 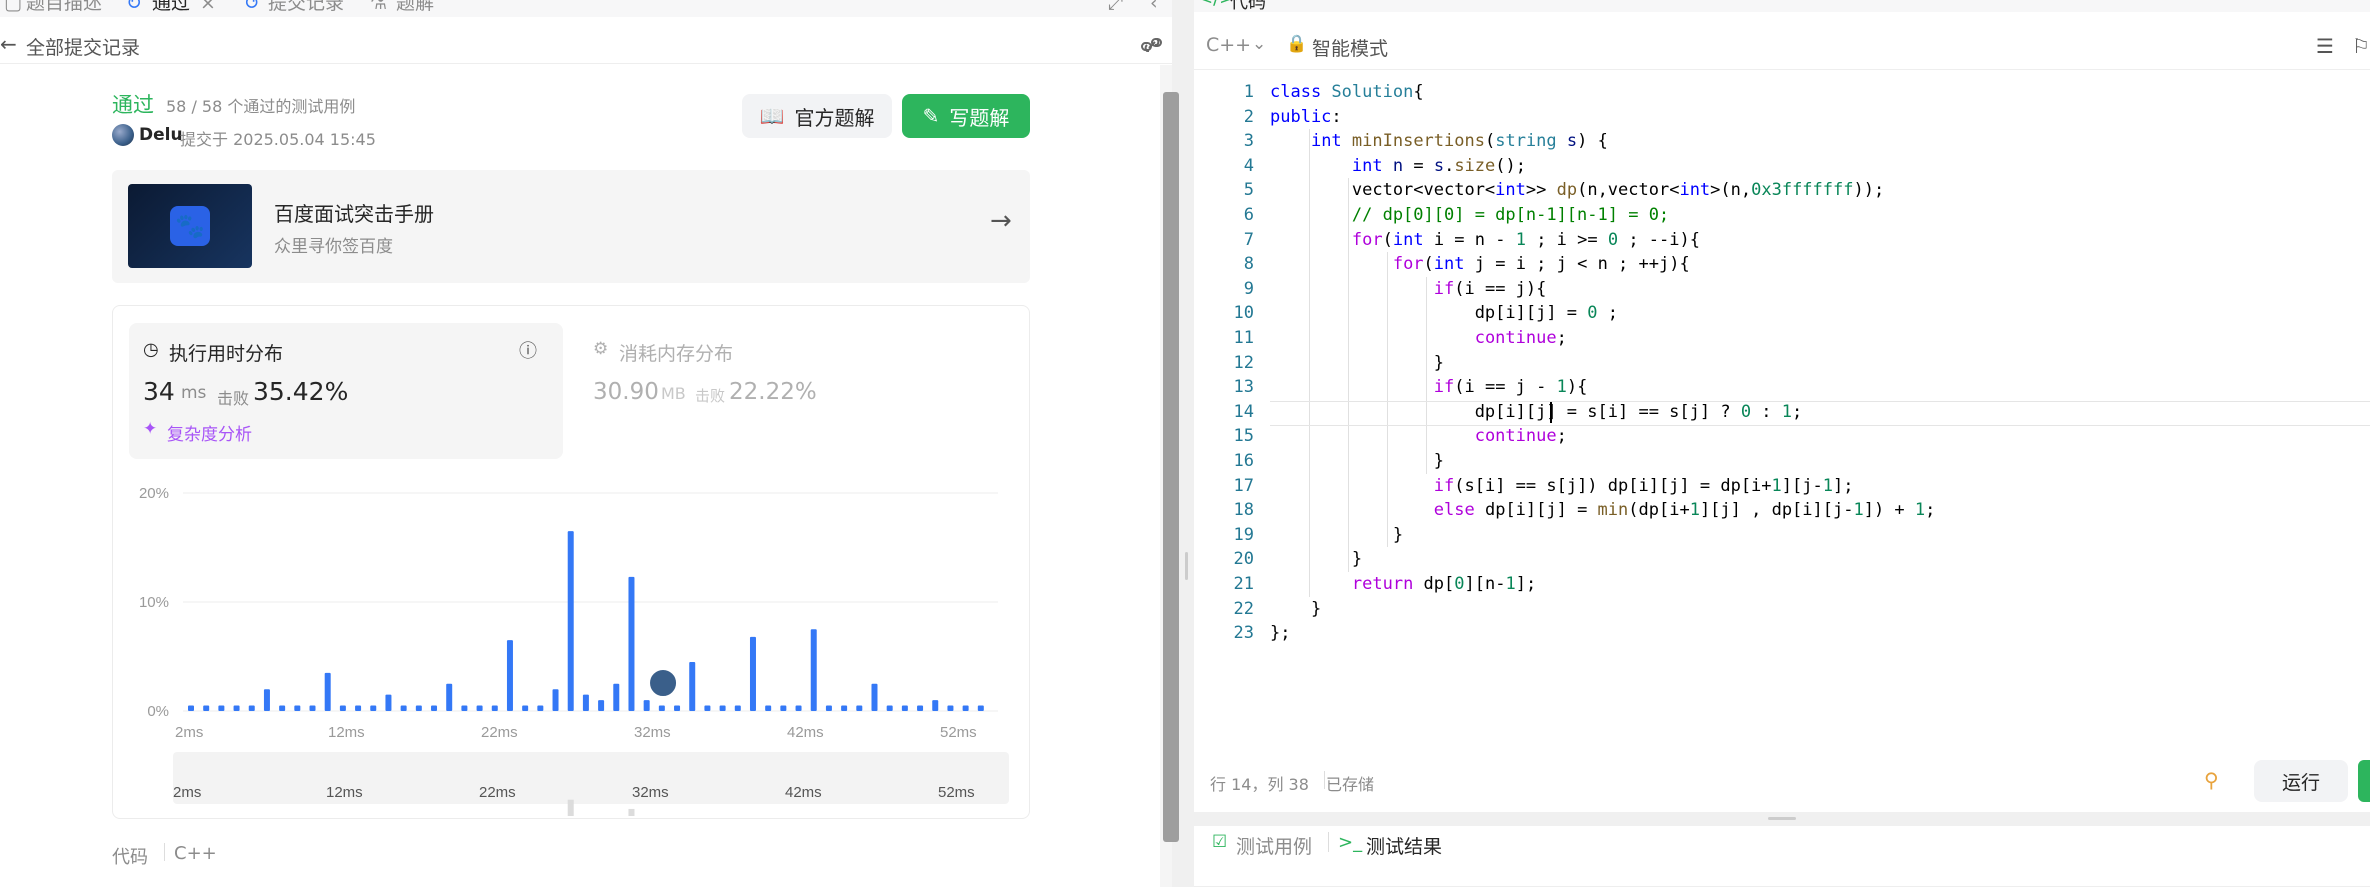 What do you see at coordinates (161, 135) in the screenshot?
I see `username: Delu` at bounding box center [161, 135].